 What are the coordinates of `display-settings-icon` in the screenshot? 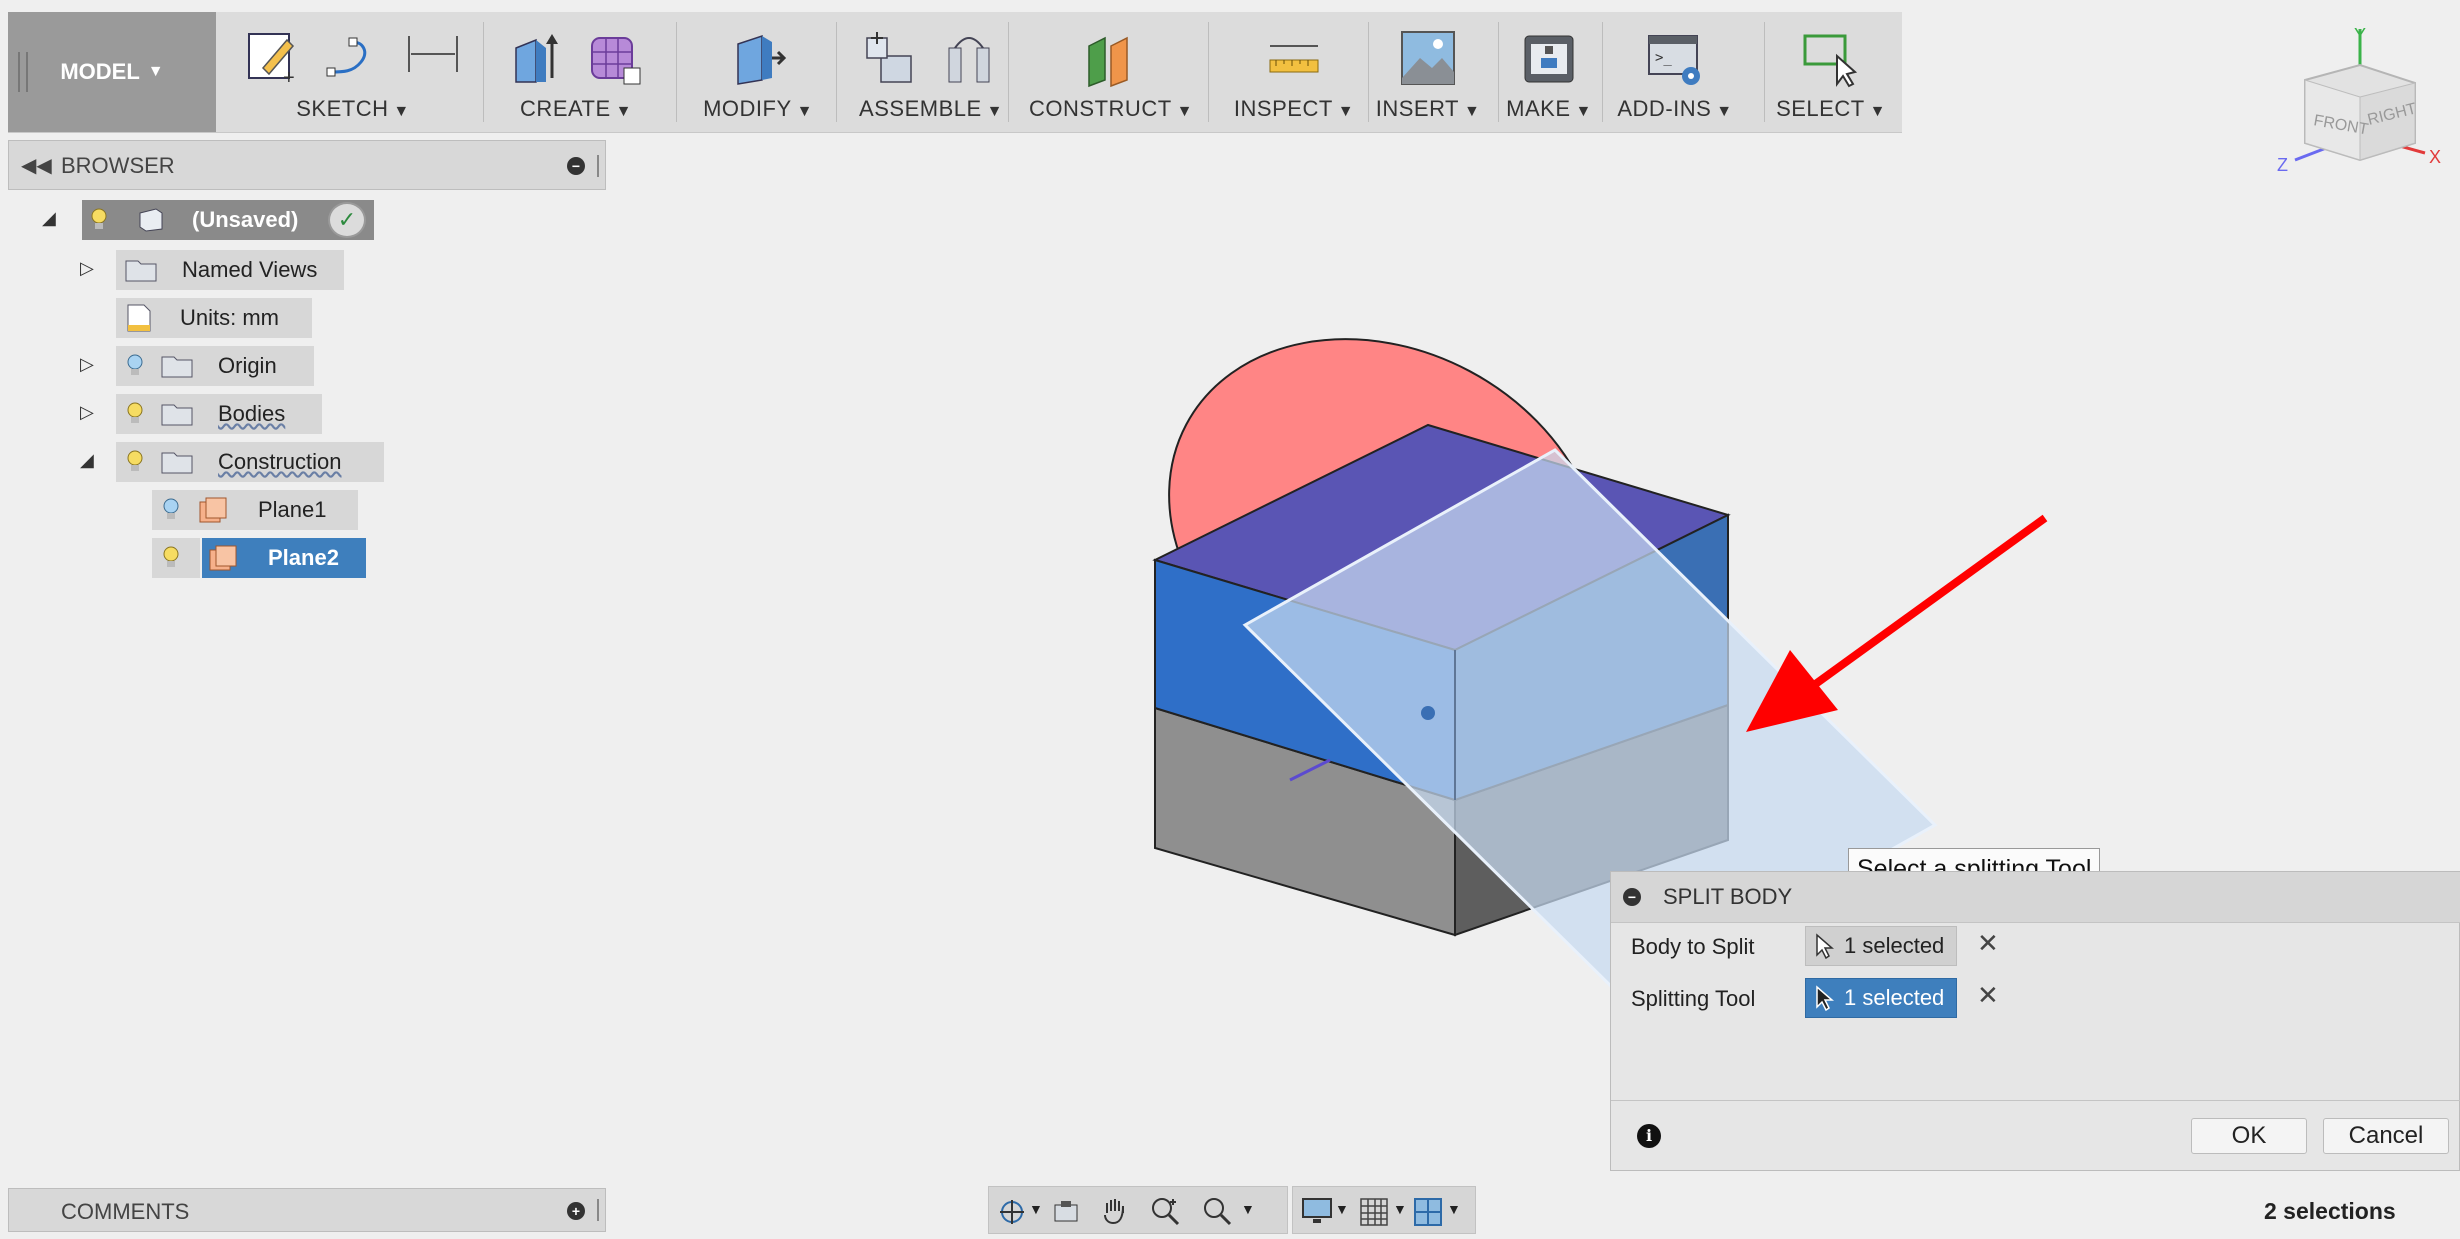 It's located at (1317, 1212).